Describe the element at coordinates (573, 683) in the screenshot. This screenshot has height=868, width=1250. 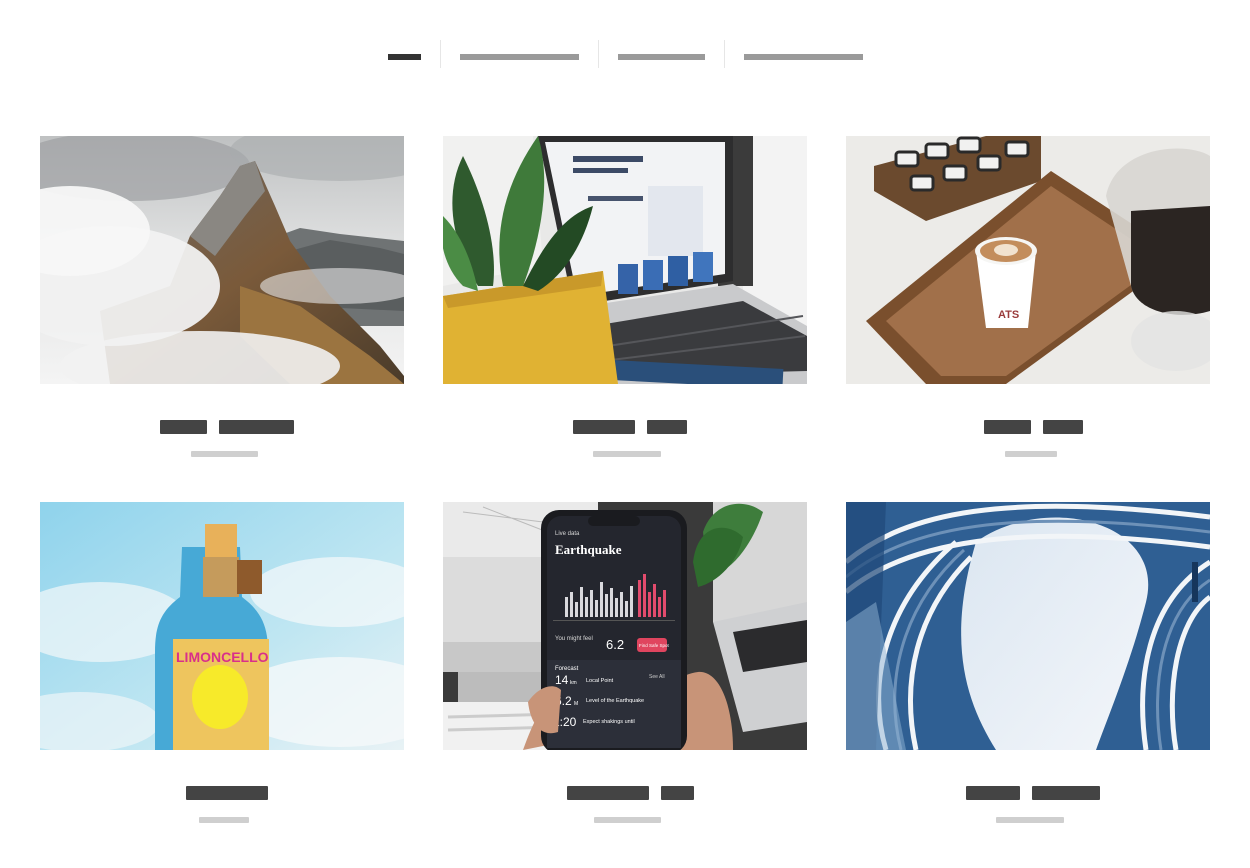
I see `phone-row1-unit: km` at that location.